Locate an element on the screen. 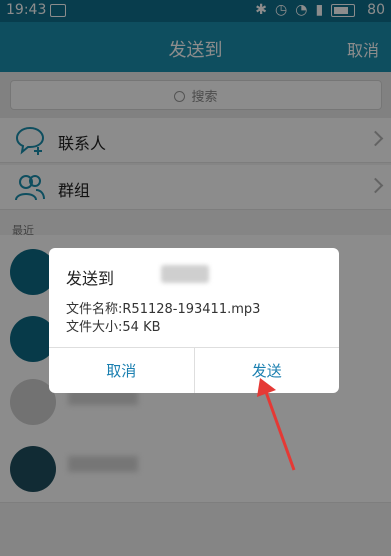 The height and width of the screenshot is (556, 391). dialog-cancel-button: 取消 is located at coordinates (121, 370).